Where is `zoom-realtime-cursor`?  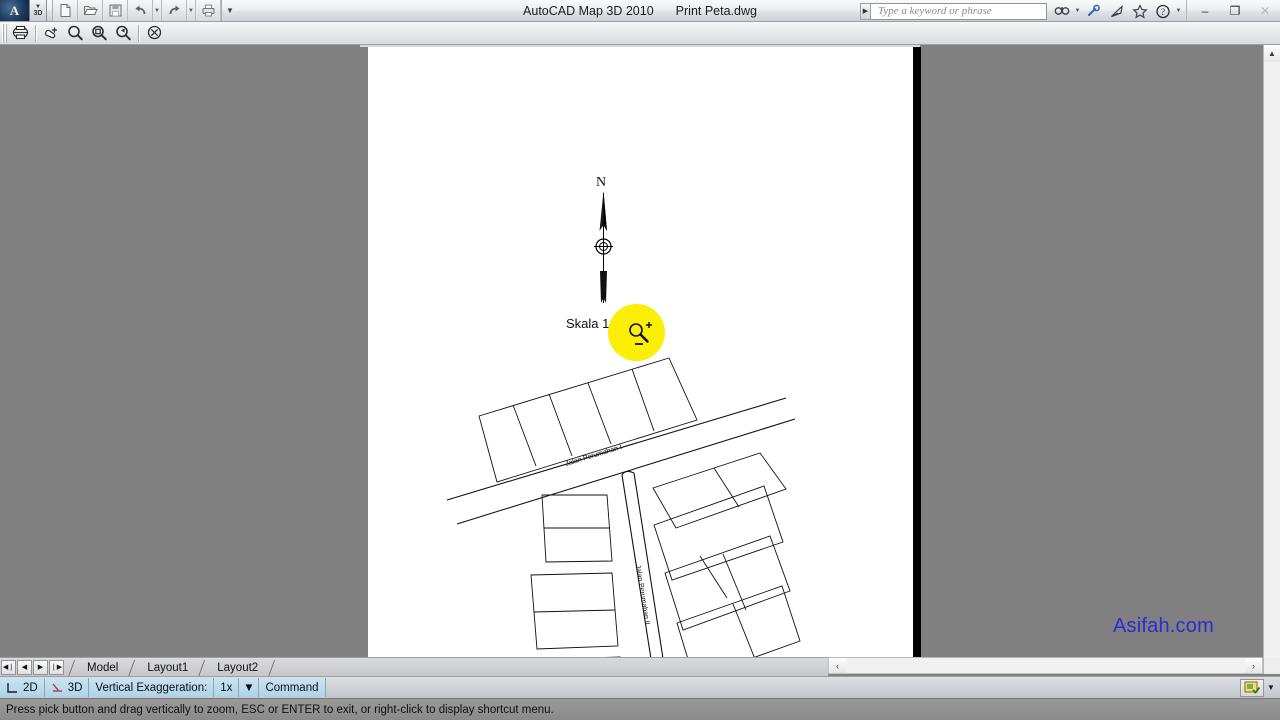
zoom-realtime-cursor is located at coordinates (640, 333).